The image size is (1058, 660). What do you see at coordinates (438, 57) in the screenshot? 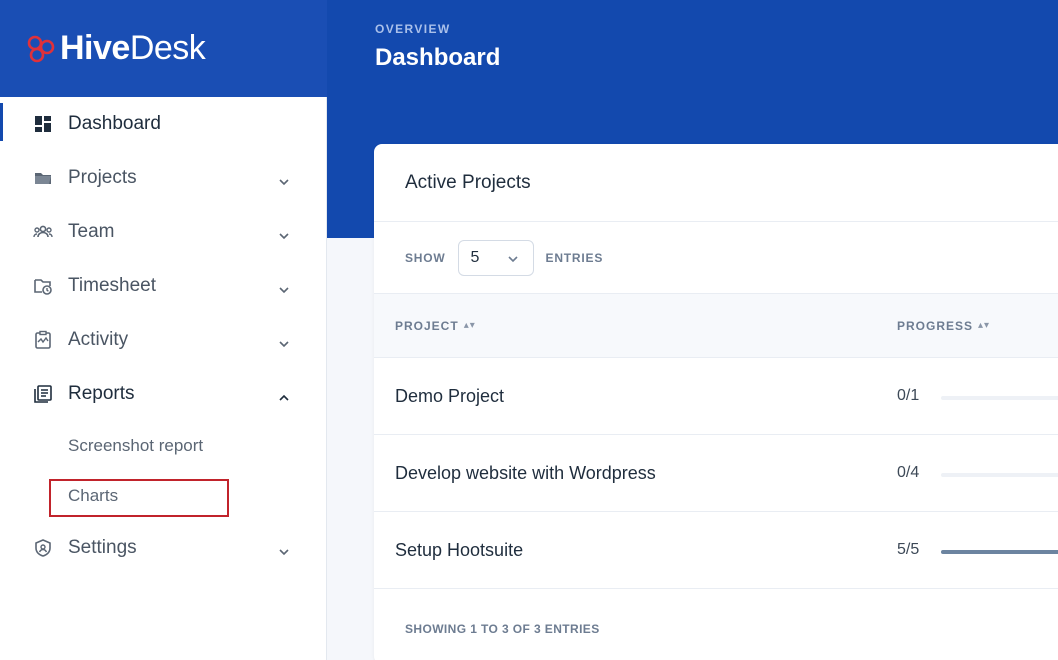
I see `page-title: Dashboard` at bounding box center [438, 57].